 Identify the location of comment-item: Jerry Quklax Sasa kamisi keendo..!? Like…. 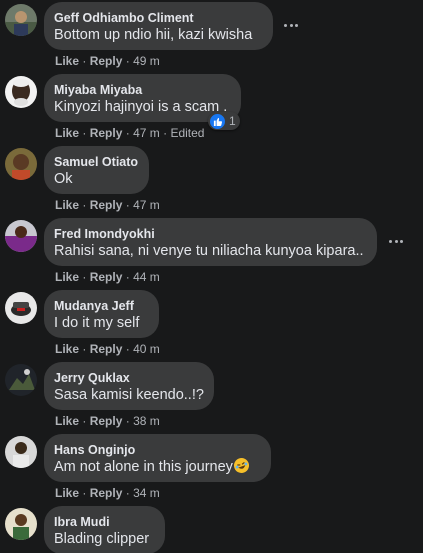
(211, 396).